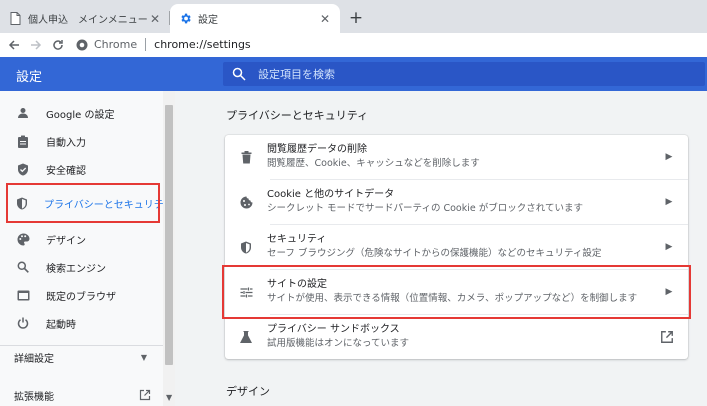  I want to click on search-input, so click(468, 74).